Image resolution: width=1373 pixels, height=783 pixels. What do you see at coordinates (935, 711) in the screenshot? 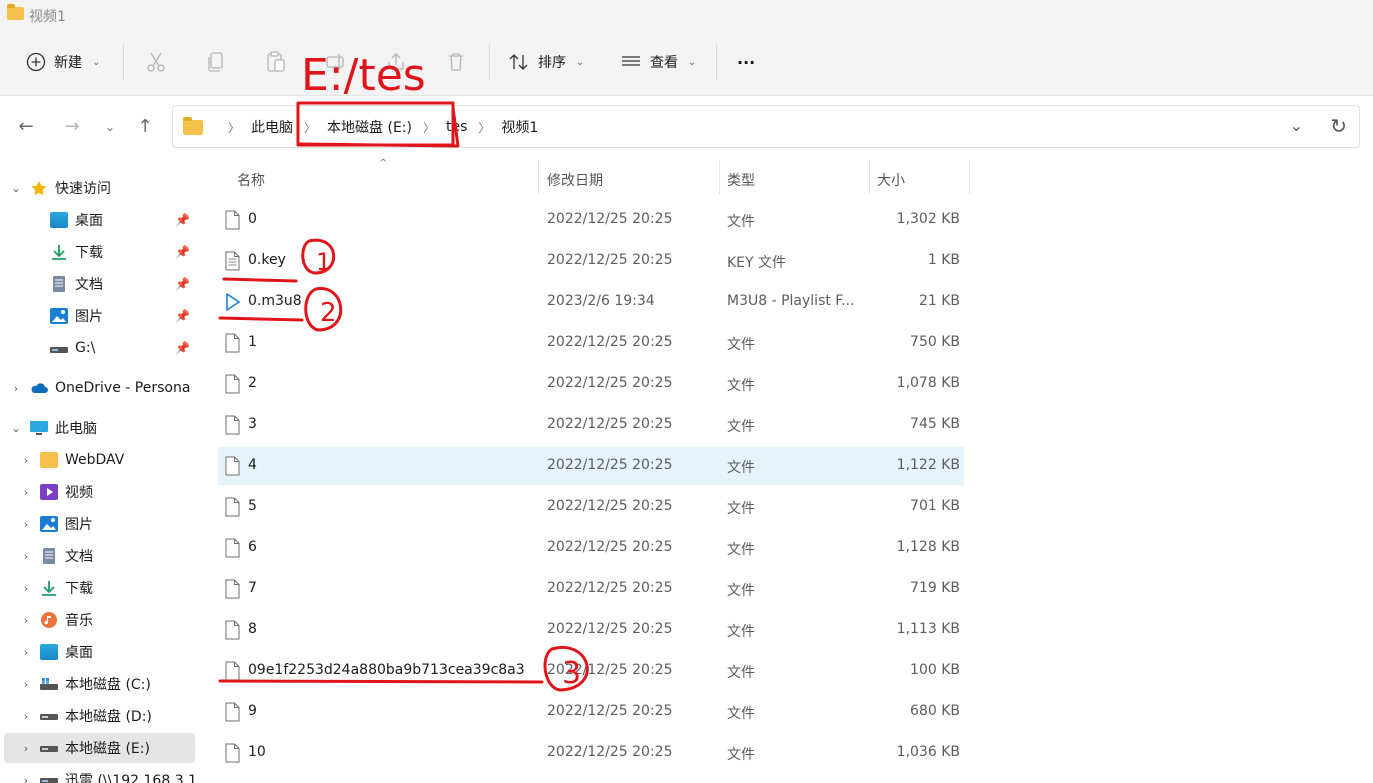
I see `file-size: 680 KB` at bounding box center [935, 711].